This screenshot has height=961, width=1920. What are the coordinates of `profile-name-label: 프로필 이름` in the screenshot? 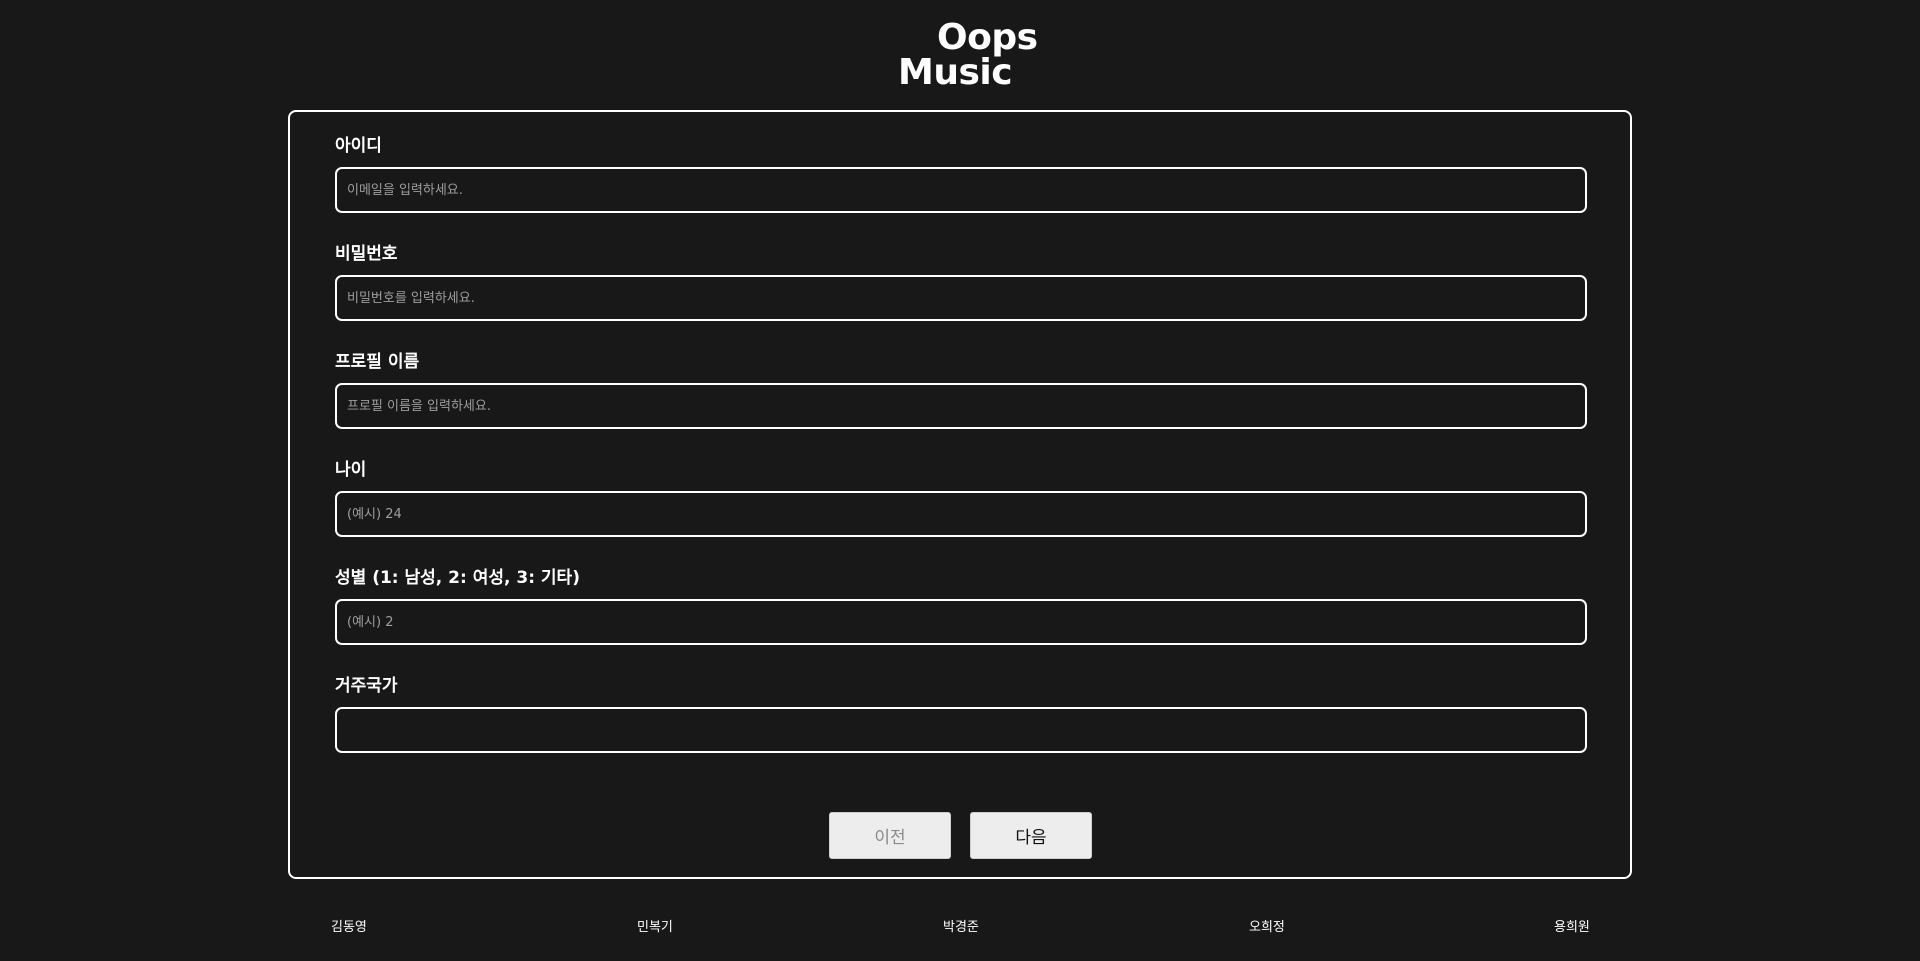 It's located at (377, 362).